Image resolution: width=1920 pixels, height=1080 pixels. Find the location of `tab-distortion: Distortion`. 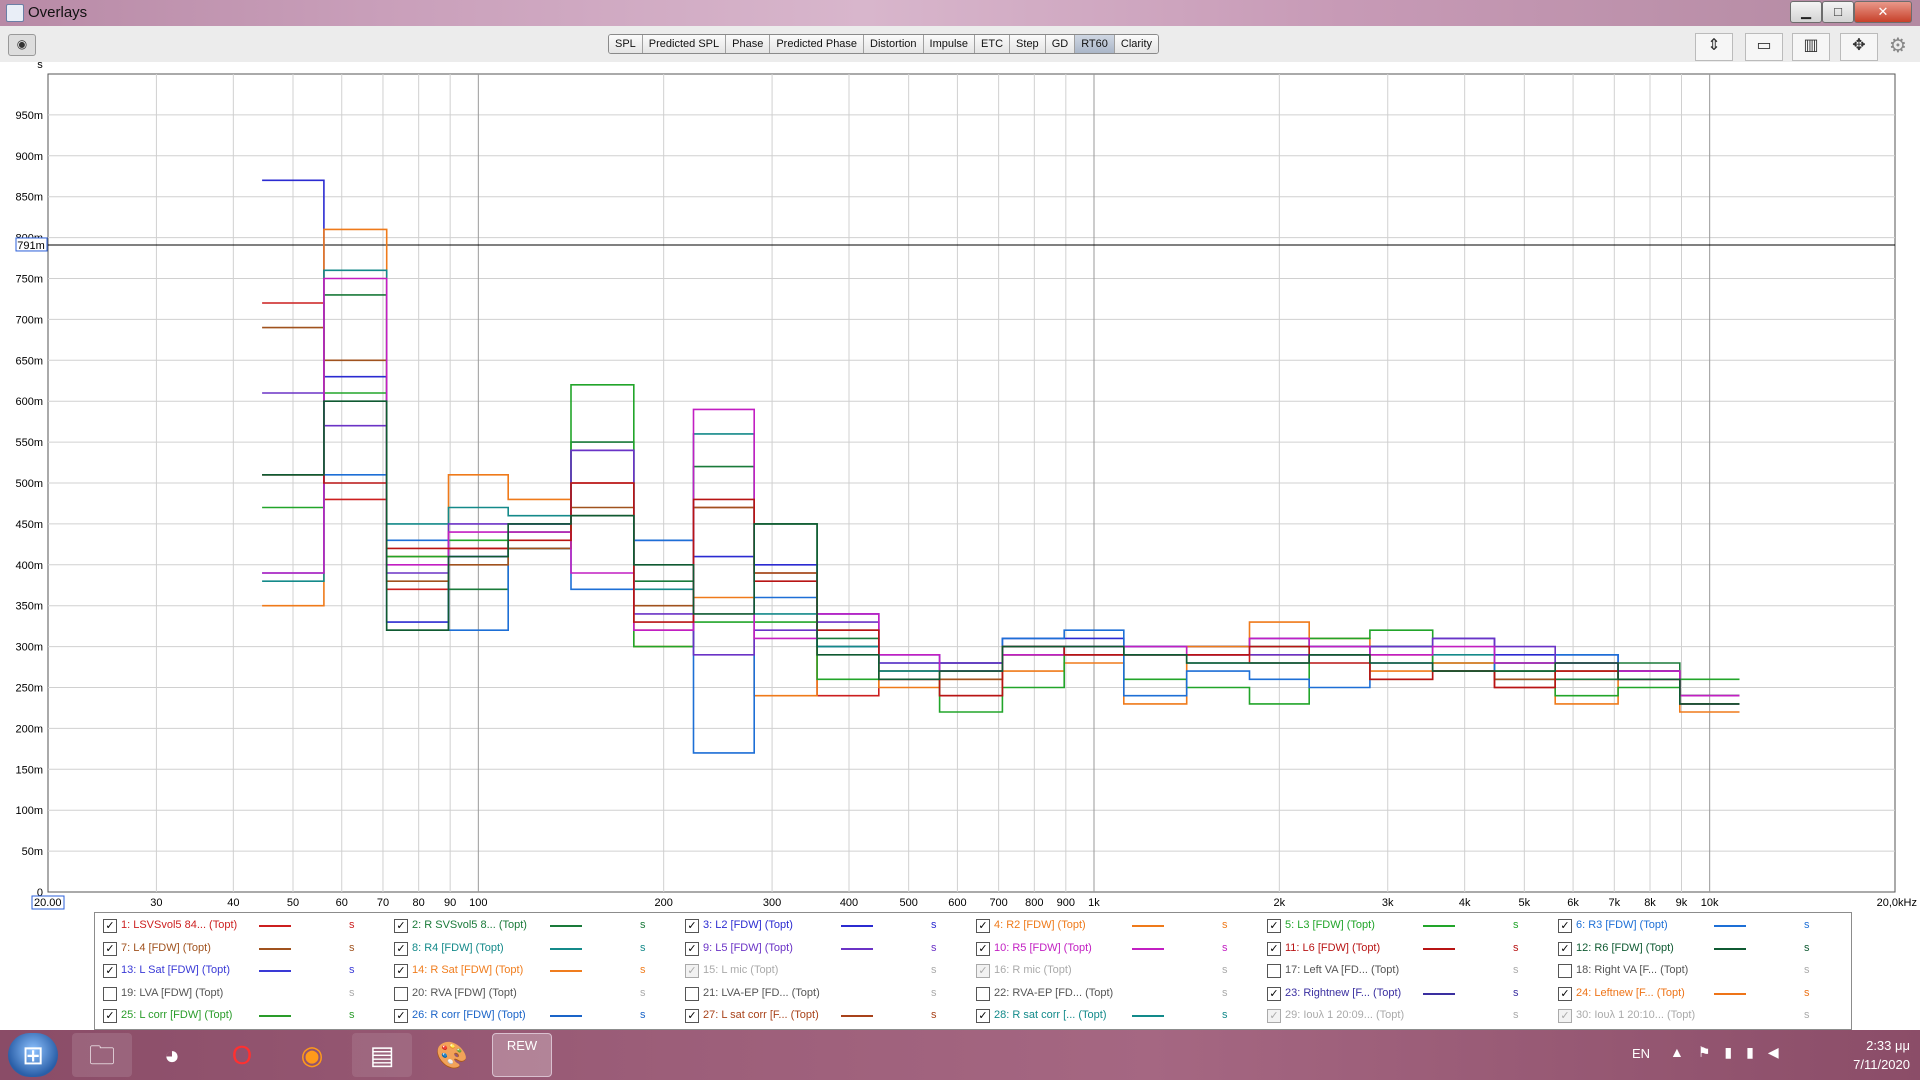

tab-distortion: Distortion is located at coordinates (894, 44).